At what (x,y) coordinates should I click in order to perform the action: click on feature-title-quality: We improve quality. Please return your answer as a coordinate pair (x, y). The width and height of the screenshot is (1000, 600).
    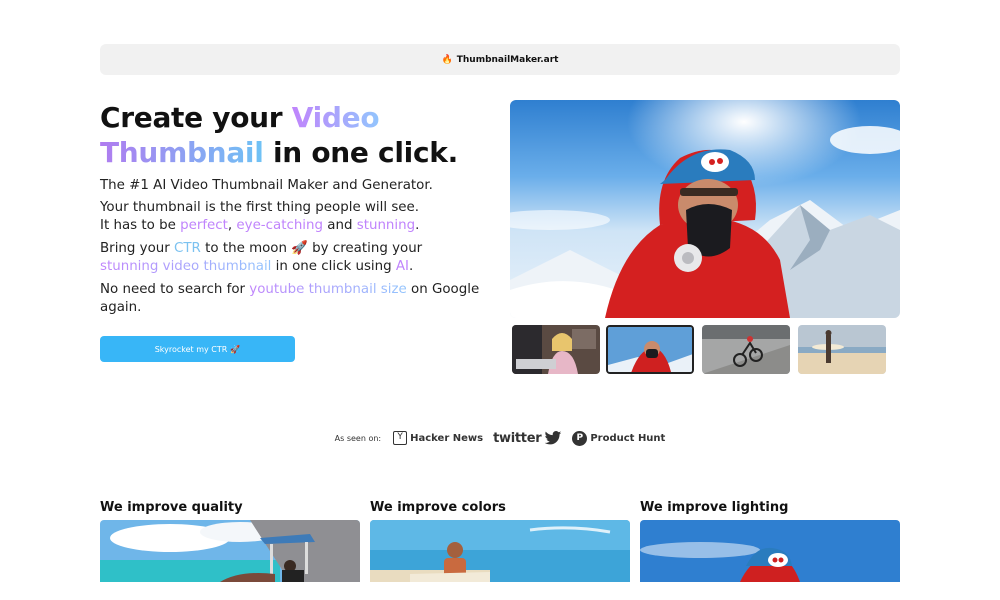
    Looking at the image, I should click on (171, 507).